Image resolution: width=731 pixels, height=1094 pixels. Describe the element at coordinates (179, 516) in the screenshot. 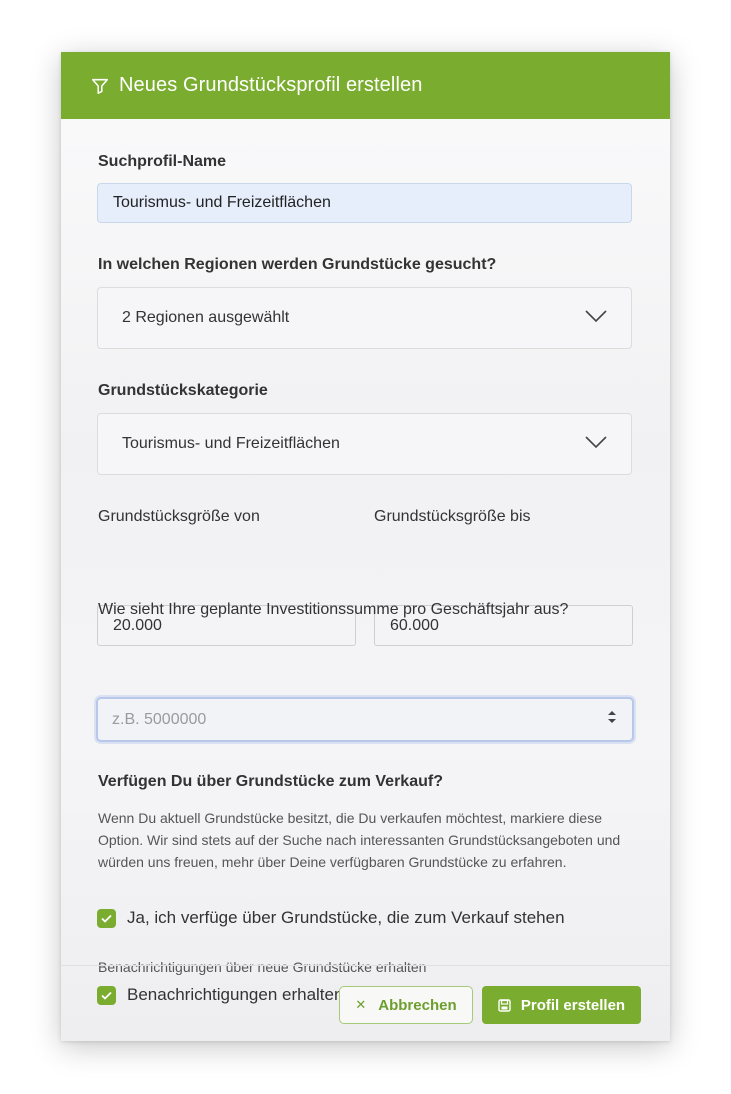

I see `size-from-label: Grundstücksgröße von` at that location.